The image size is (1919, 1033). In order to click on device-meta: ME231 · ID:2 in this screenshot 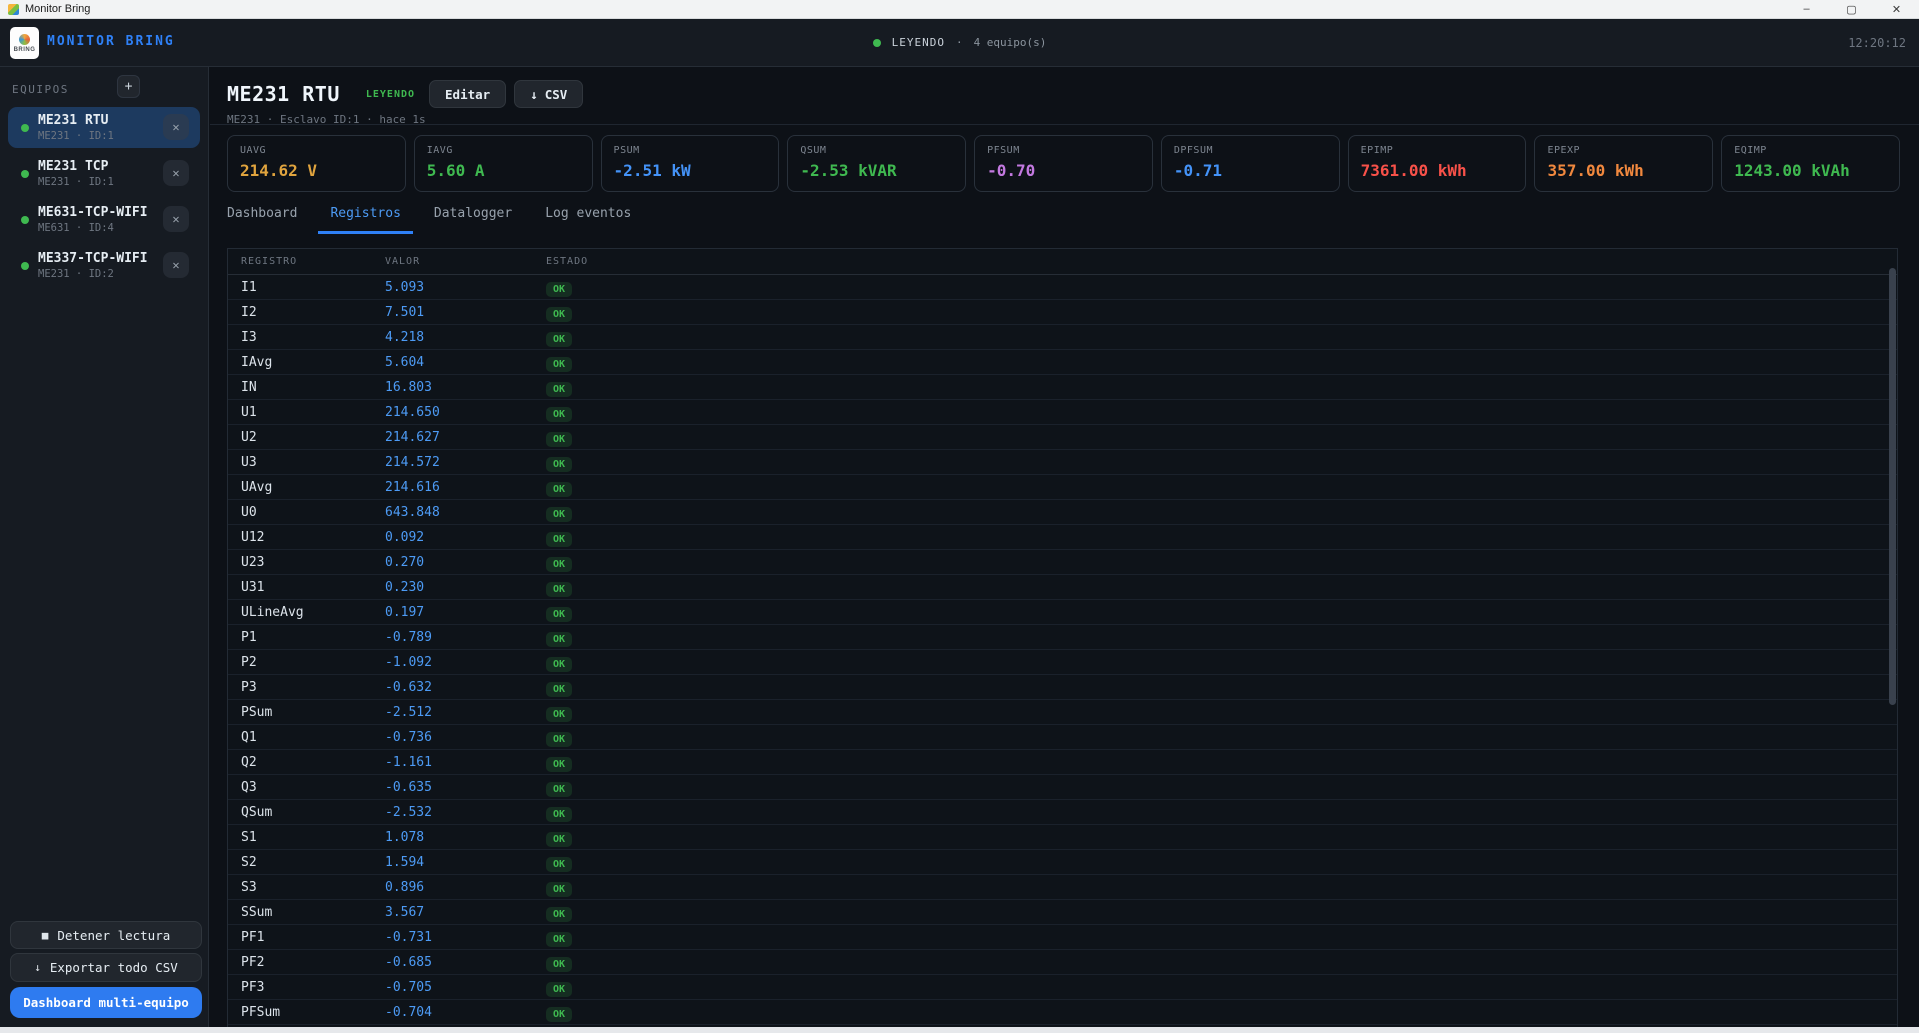, I will do `click(76, 274)`.